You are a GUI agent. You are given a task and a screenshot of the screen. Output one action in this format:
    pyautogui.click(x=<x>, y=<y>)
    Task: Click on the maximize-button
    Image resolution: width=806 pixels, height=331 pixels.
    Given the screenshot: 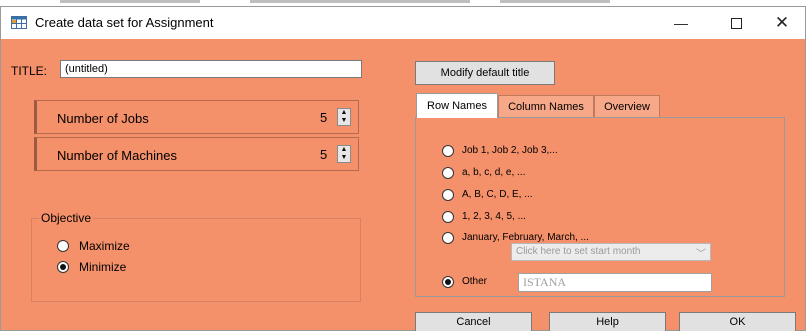 What is the action you would take?
    pyautogui.click(x=736, y=23)
    